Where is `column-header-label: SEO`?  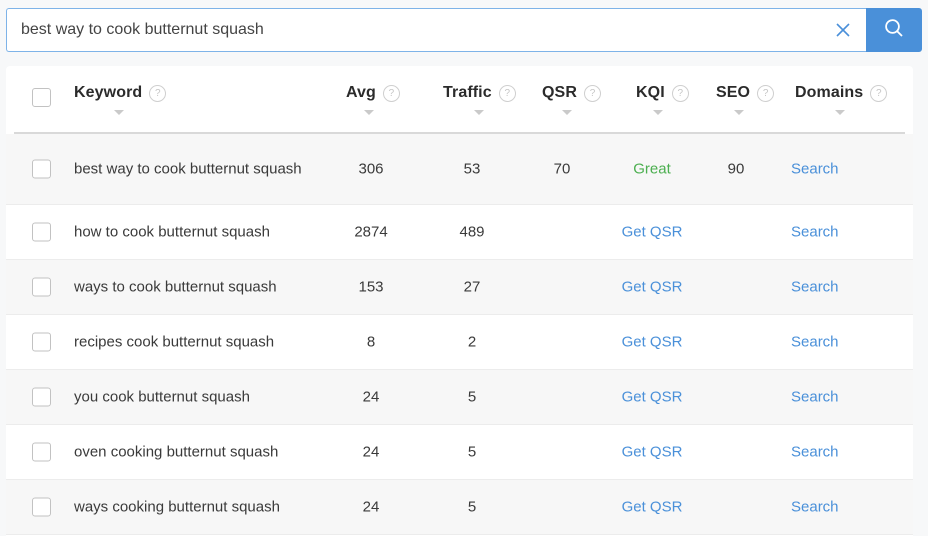 column-header-label: SEO is located at coordinates (733, 92).